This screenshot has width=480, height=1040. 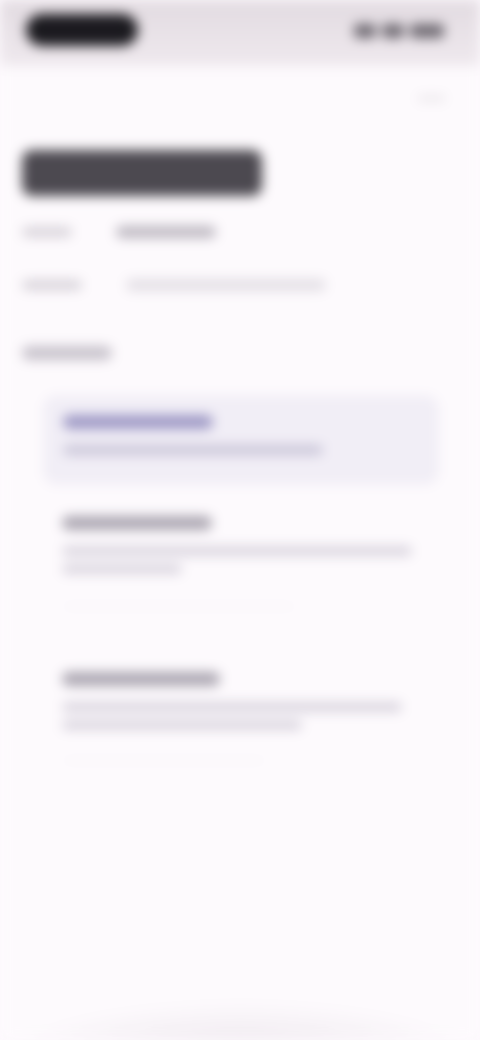 I want to click on section-header, so click(x=67, y=353).